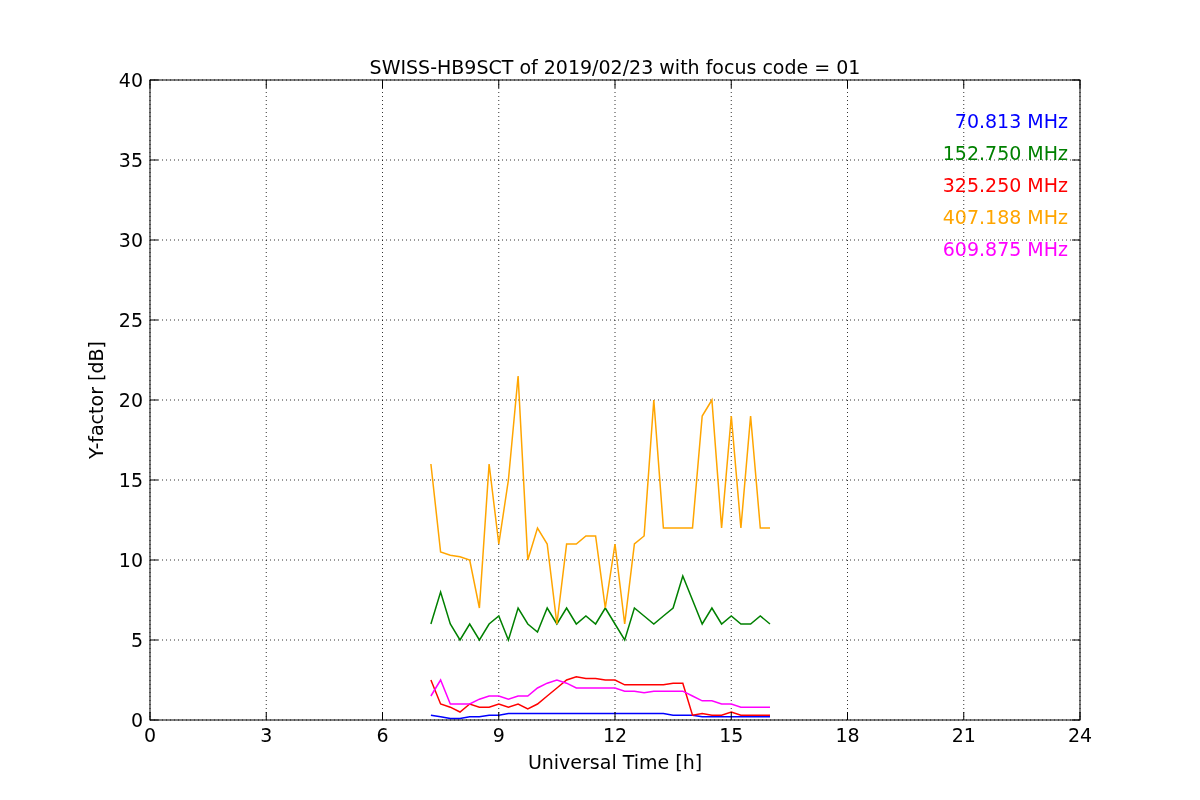  What do you see at coordinates (1005, 185) in the screenshot?
I see `legend-entry: 325.250 MHz` at bounding box center [1005, 185].